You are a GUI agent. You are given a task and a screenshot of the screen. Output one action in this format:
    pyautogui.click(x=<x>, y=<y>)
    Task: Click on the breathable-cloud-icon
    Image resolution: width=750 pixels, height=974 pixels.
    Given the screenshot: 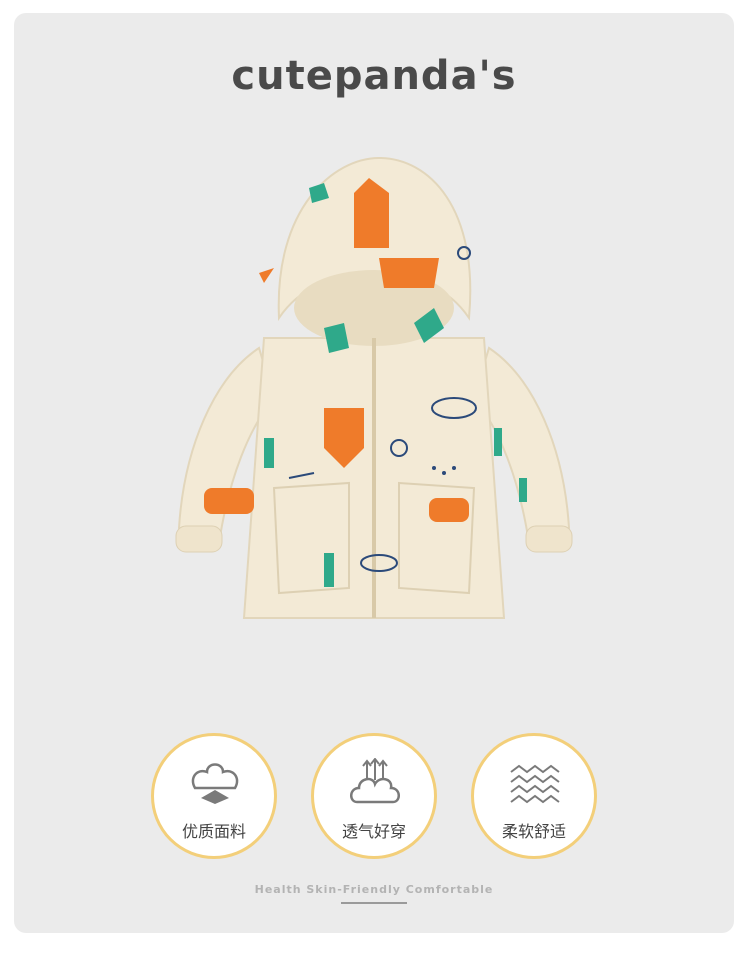 What is the action you would take?
    pyautogui.click(x=375, y=781)
    